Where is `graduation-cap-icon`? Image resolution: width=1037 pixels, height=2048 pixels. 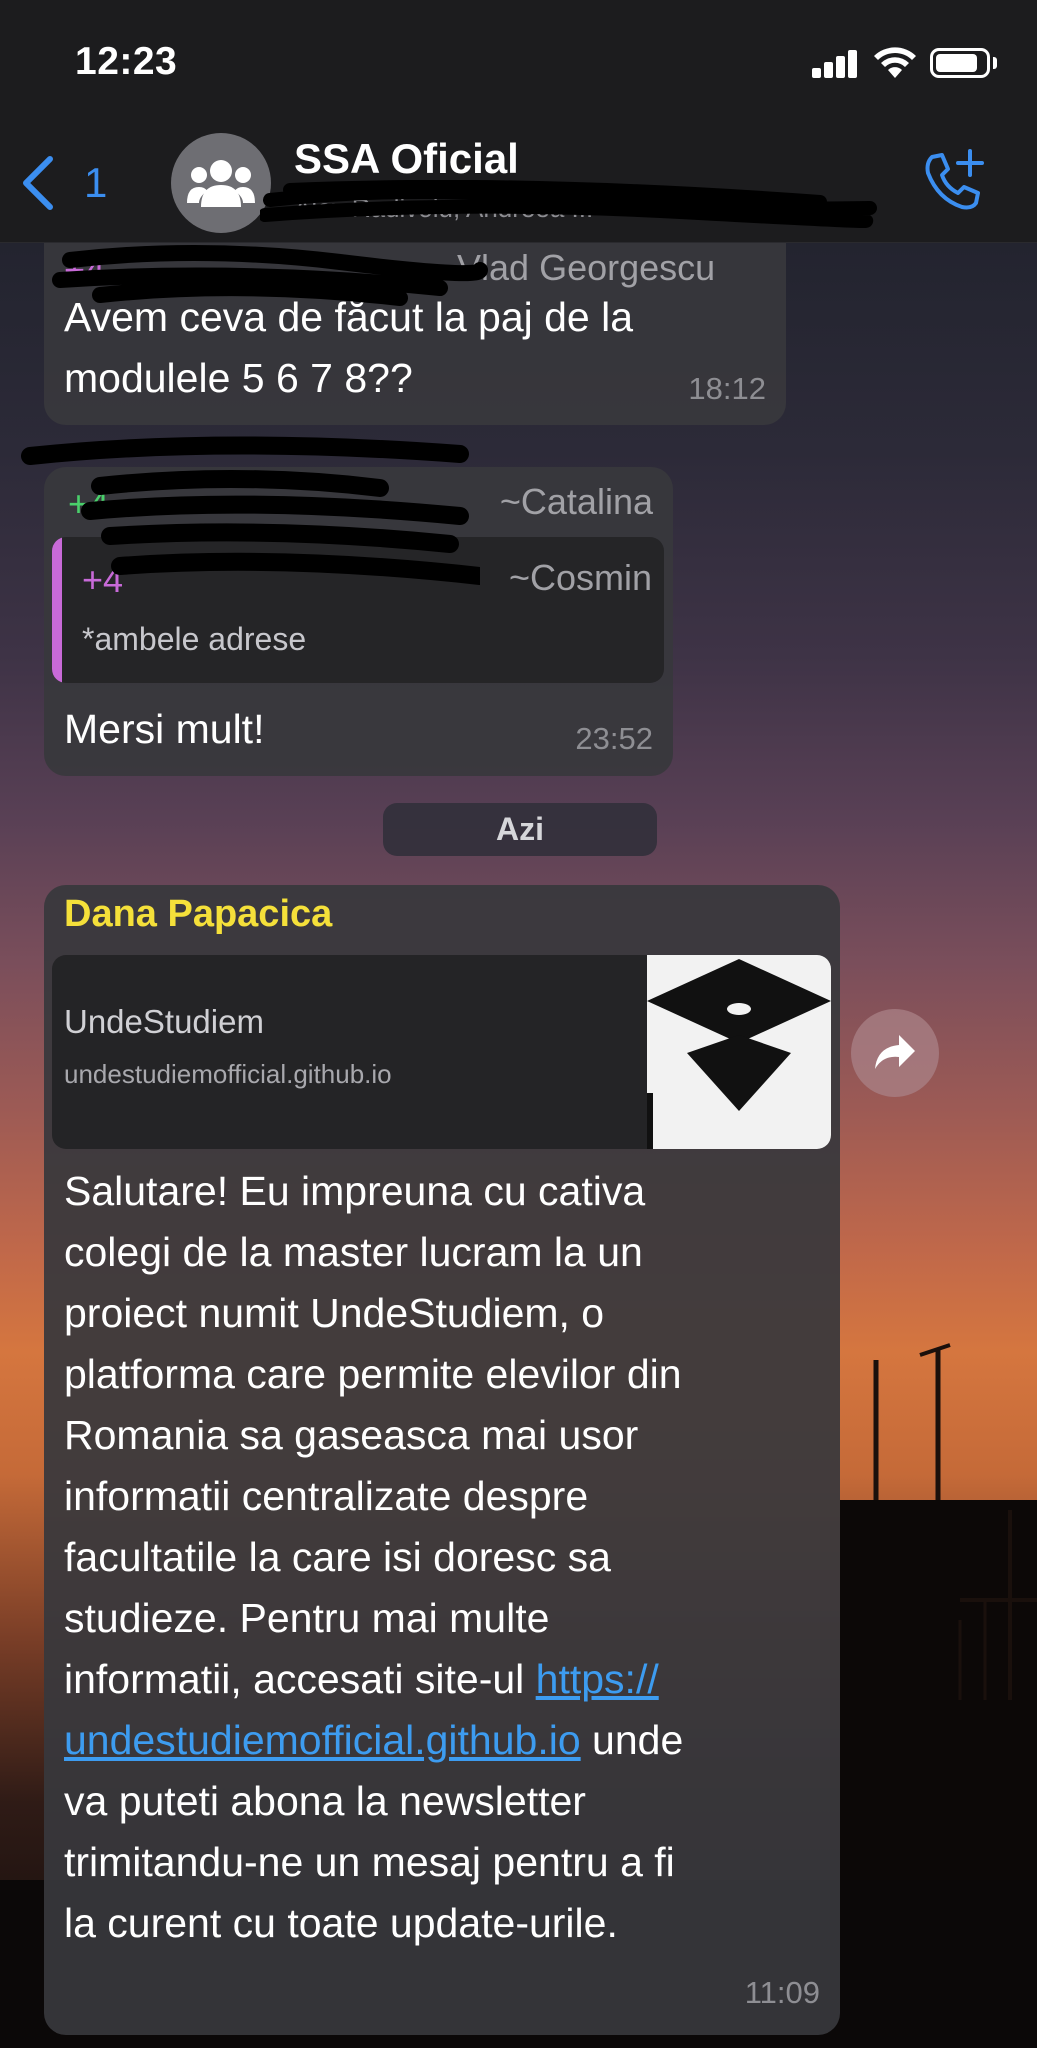
graduation-cap-icon is located at coordinates (739, 1054).